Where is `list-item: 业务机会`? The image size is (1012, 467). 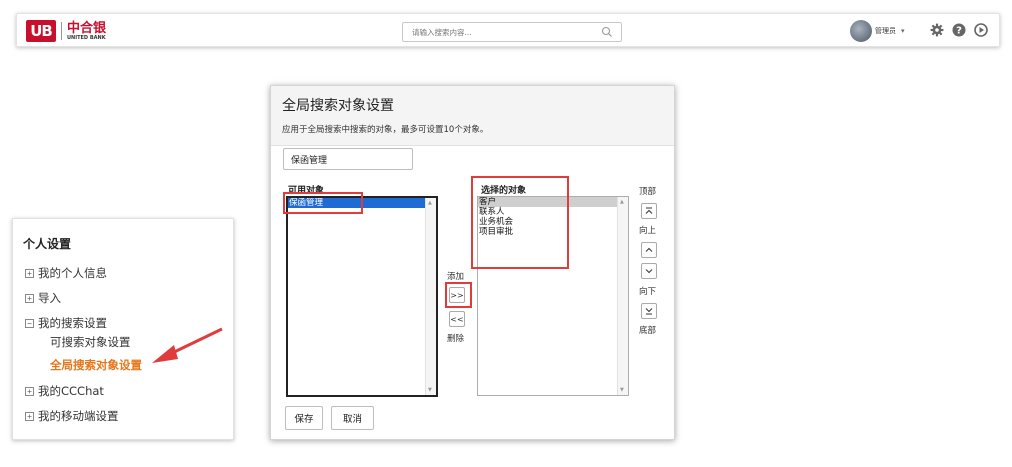
list-item: 业务机会 is located at coordinates (553, 222).